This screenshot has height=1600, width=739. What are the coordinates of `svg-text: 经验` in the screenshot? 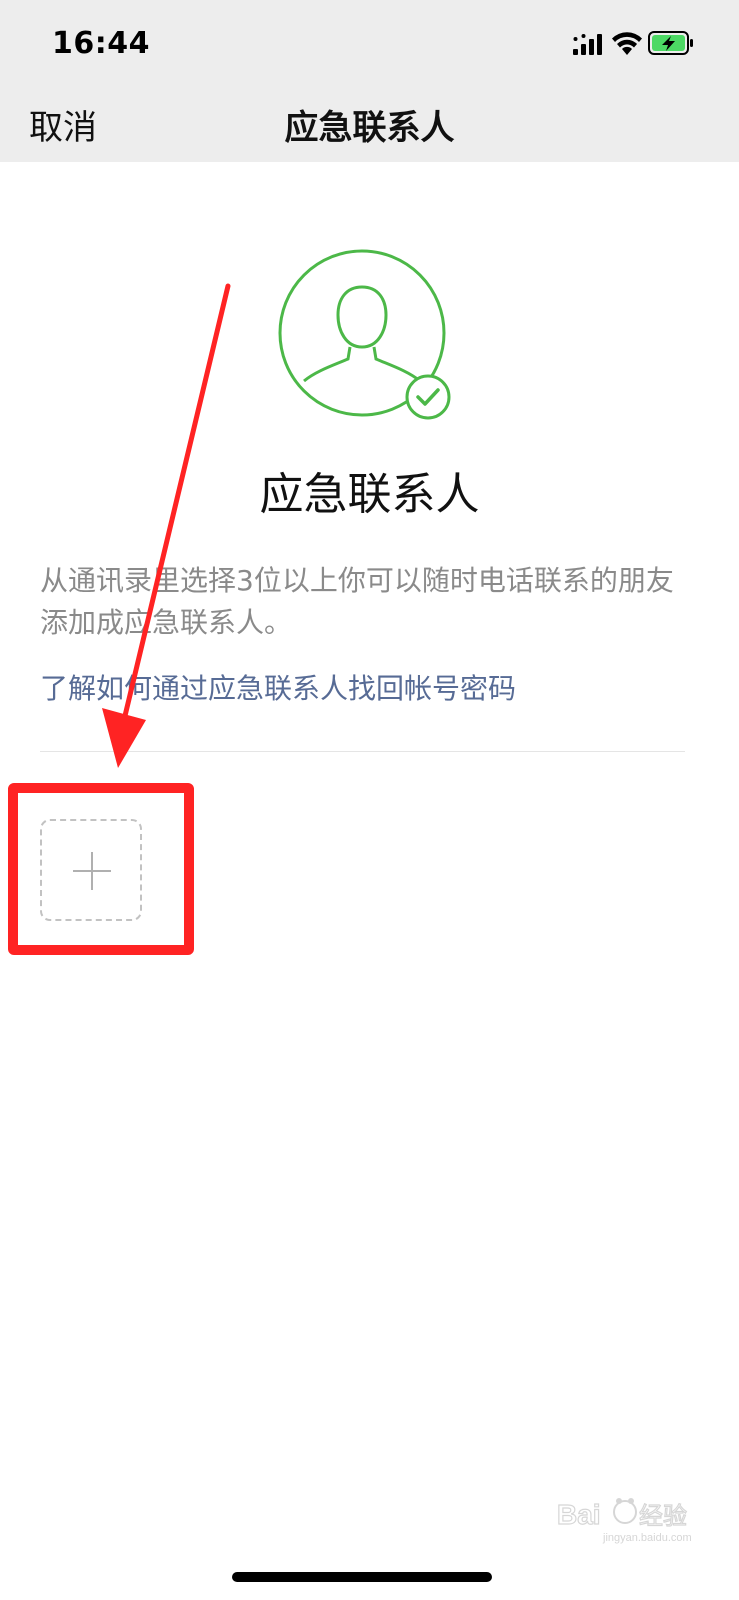 It's located at (663, 1516).